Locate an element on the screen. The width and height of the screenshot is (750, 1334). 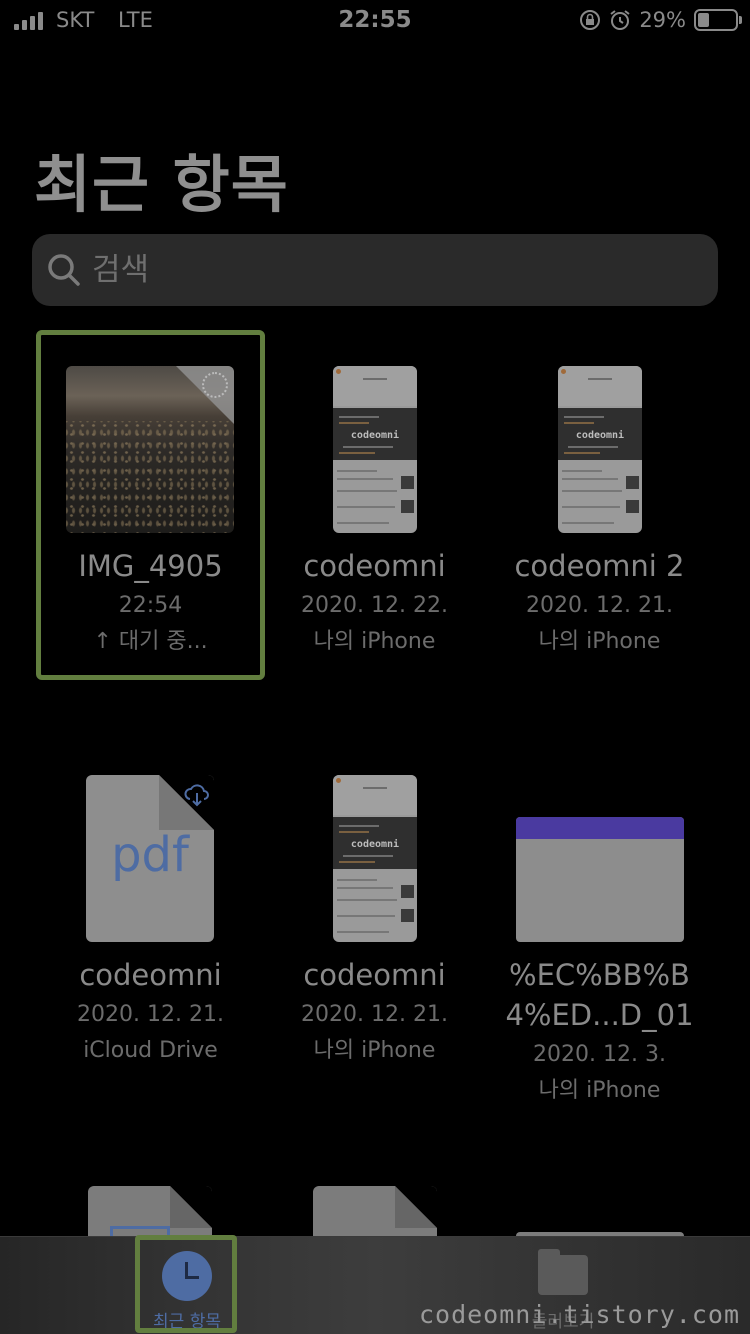
search-bar is located at coordinates (375, 270).